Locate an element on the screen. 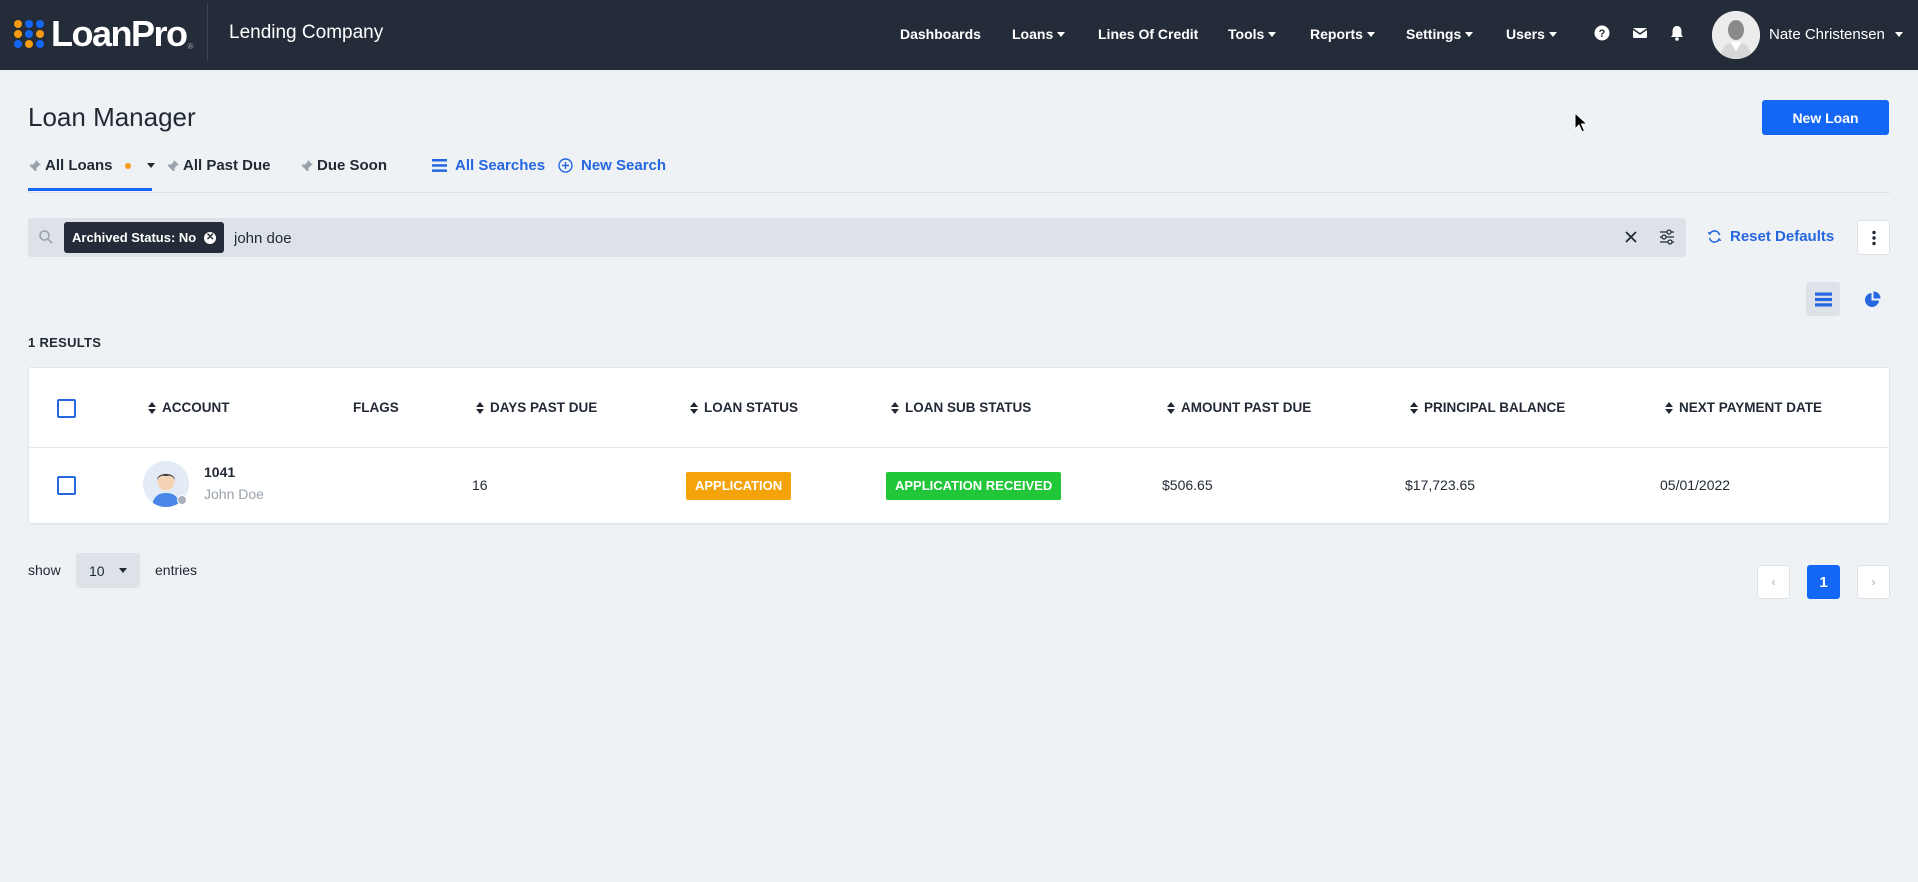  list-view-button is located at coordinates (1823, 299).